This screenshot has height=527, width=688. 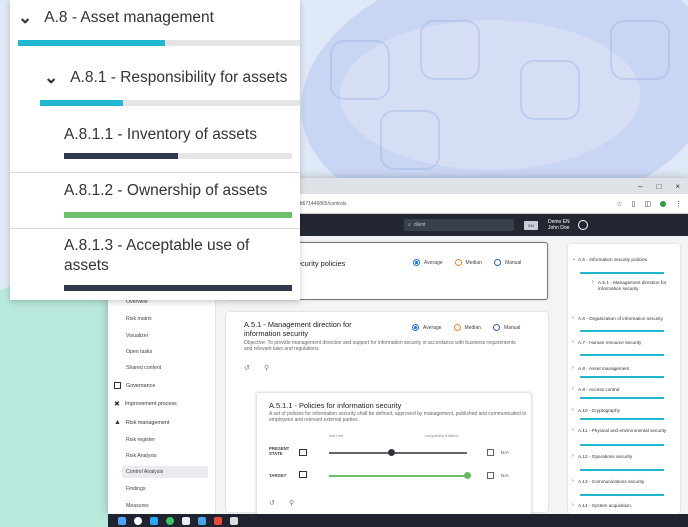 I want to click on tree-item-a13: › A.13 - Communications security, so click(x=623, y=481).